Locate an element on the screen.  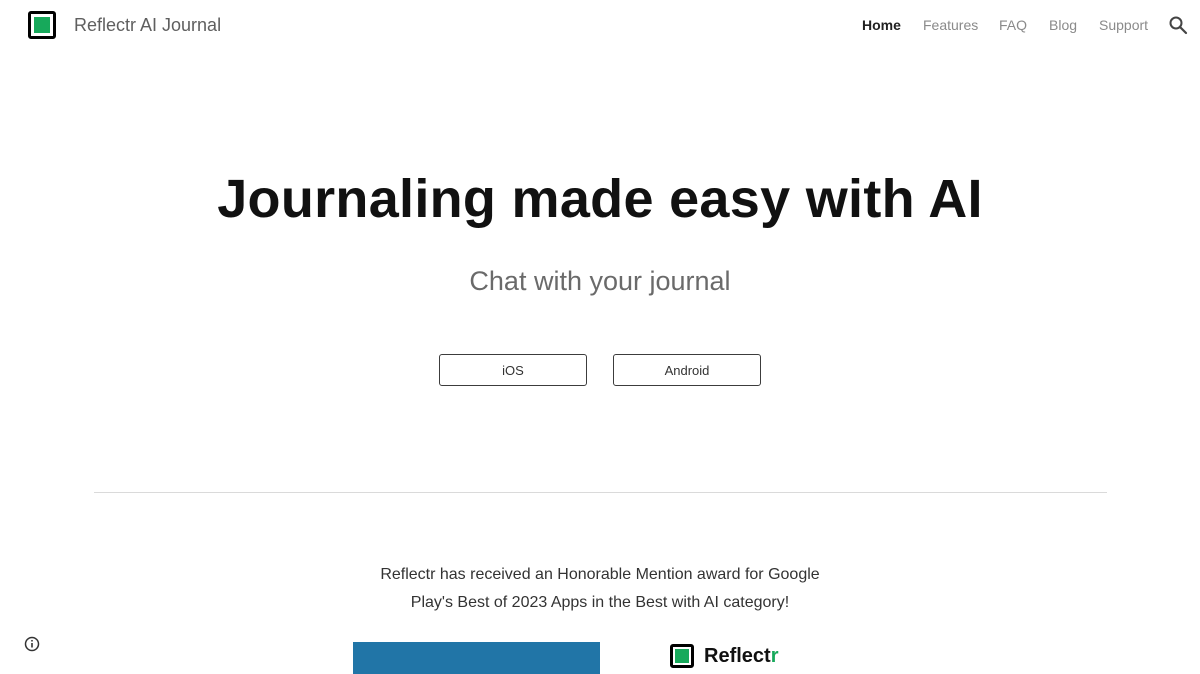
info-icon is located at coordinates (32, 644).